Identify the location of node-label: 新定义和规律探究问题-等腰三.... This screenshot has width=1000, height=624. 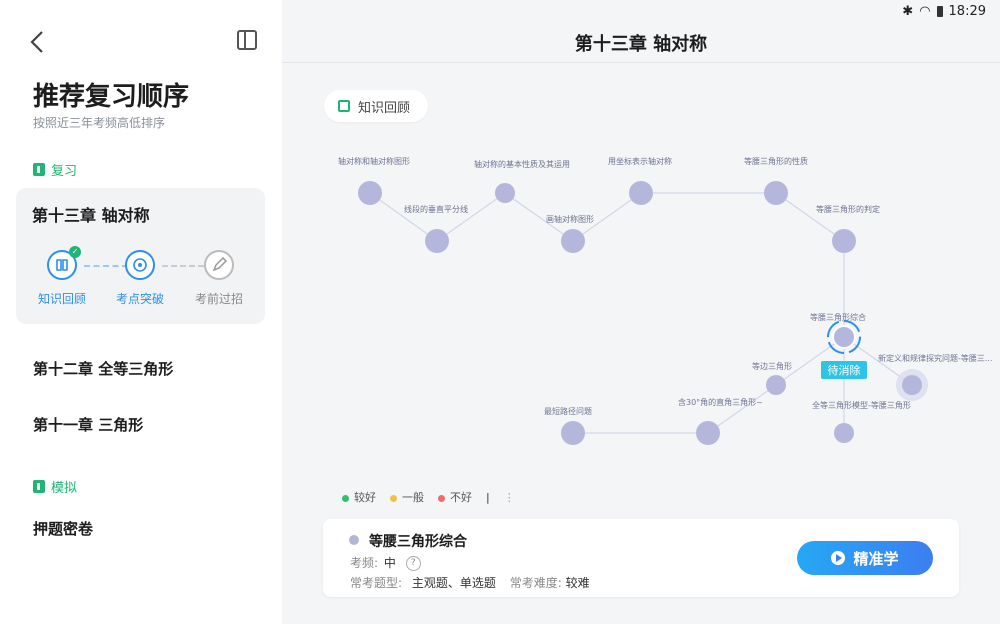
(935, 358).